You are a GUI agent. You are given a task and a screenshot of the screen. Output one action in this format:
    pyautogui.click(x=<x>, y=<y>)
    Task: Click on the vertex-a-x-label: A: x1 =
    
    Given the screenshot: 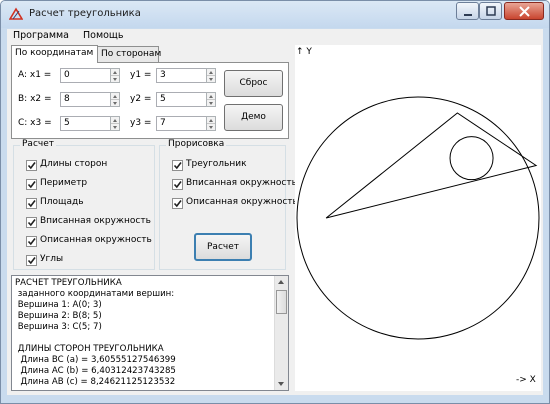 What is the action you would take?
    pyautogui.click(x=35, y=75)
    